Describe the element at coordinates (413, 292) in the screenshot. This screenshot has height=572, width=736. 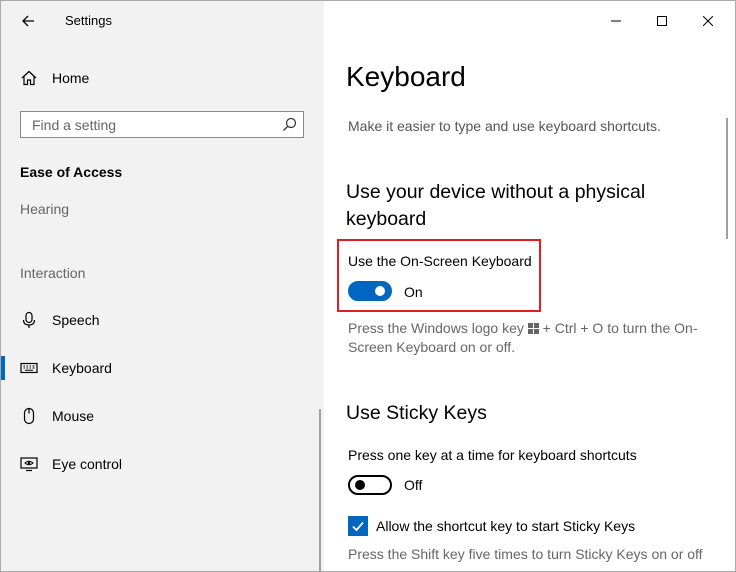
I see `on-screen-keyboard-state: On` at that location.